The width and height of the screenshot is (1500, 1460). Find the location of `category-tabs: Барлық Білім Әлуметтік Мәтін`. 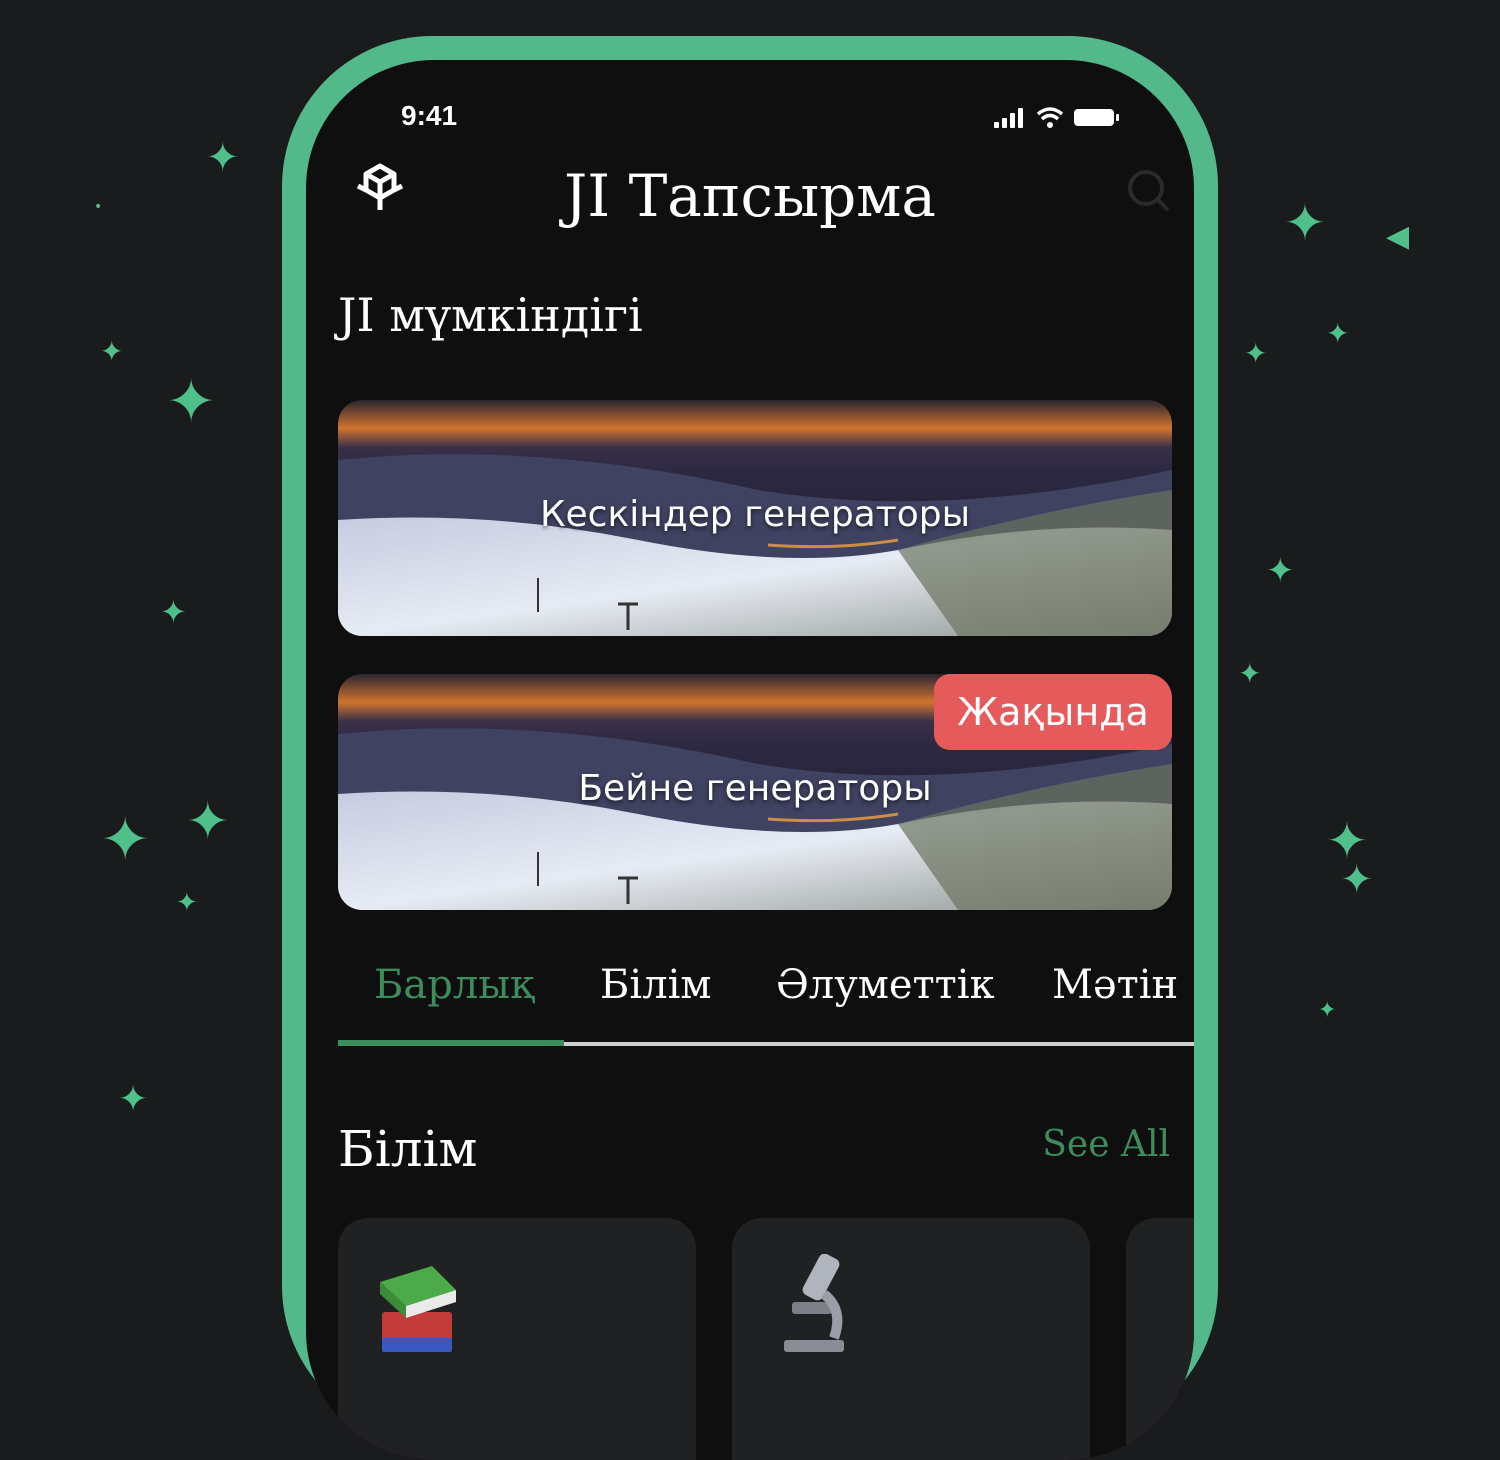

category-tabs: Барлық Білім Әлуметтік Мәтін is located at coordinates (766, 993).